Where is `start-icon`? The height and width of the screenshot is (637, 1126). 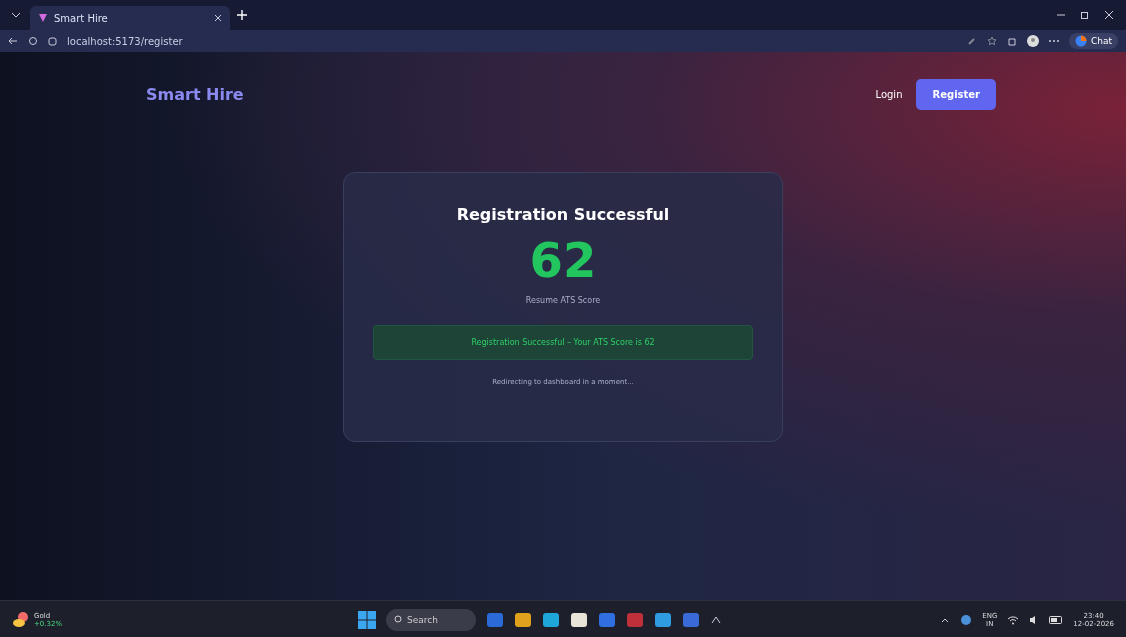 start-icon is located at coordinates (367, 619).